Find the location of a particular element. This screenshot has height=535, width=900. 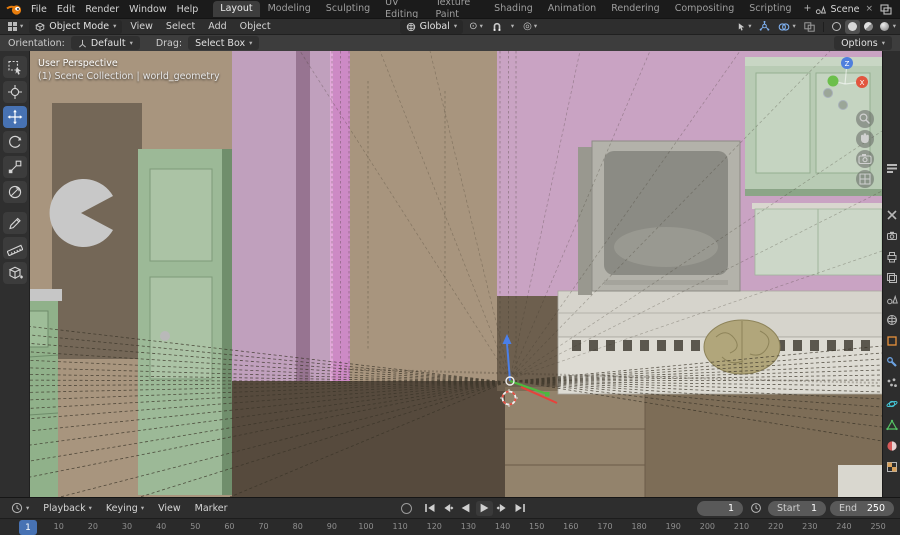

pivot-icon: ⊙ is located at coordinates (473, 26).